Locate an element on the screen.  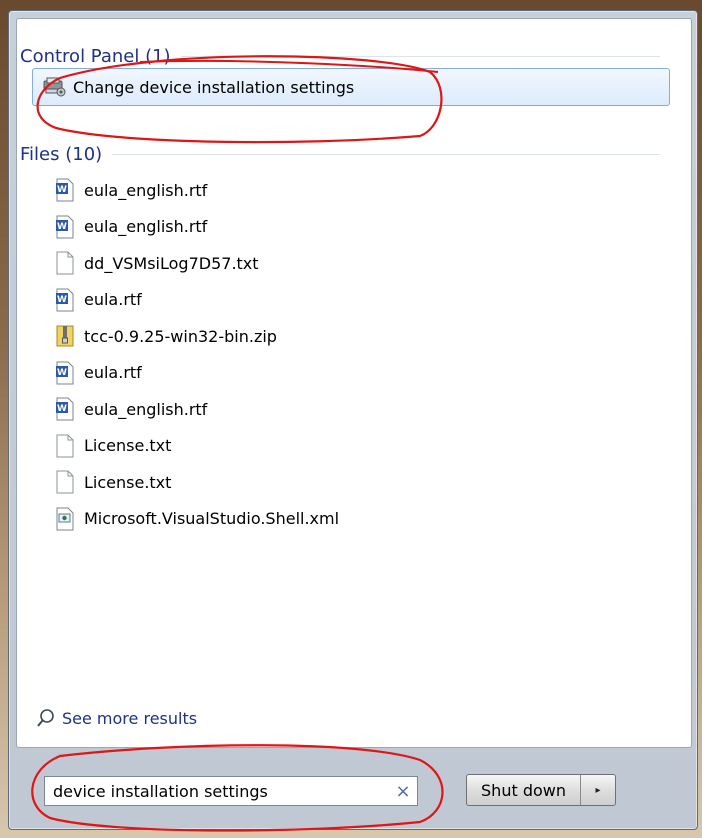
shutdown-control: Shut down ▸ is located at coordinates (541, 790).